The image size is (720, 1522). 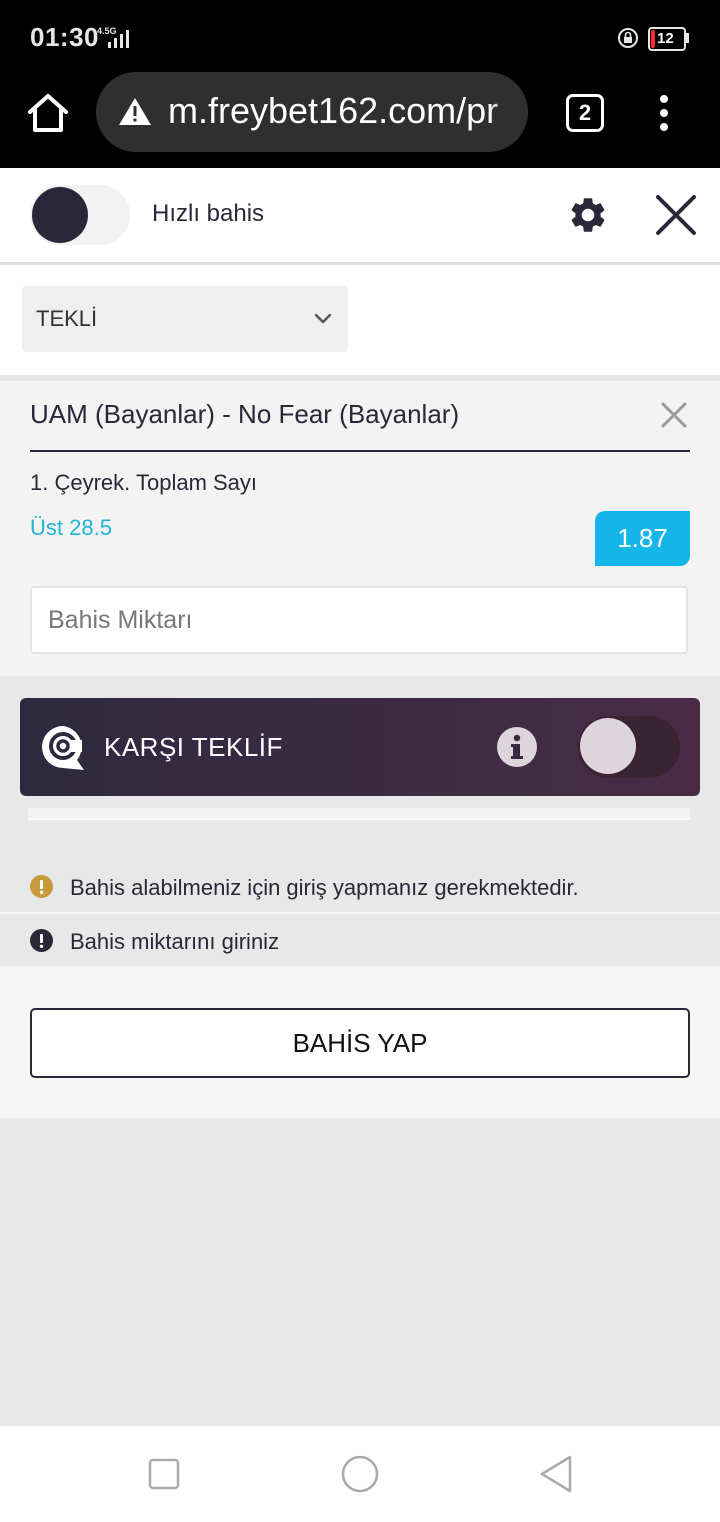 I want to click on place-bet-panel: BAHİS YAP, so click(x=360, y=1042).